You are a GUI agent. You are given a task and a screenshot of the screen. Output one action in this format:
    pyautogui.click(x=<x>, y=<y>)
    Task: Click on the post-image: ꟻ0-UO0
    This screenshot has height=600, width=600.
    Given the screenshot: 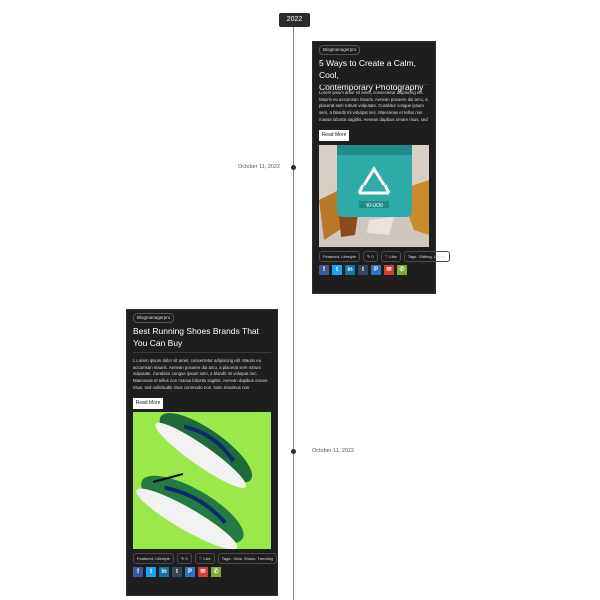 What is the action you would take?
    pyautogui.click(x=374, y=196)
    